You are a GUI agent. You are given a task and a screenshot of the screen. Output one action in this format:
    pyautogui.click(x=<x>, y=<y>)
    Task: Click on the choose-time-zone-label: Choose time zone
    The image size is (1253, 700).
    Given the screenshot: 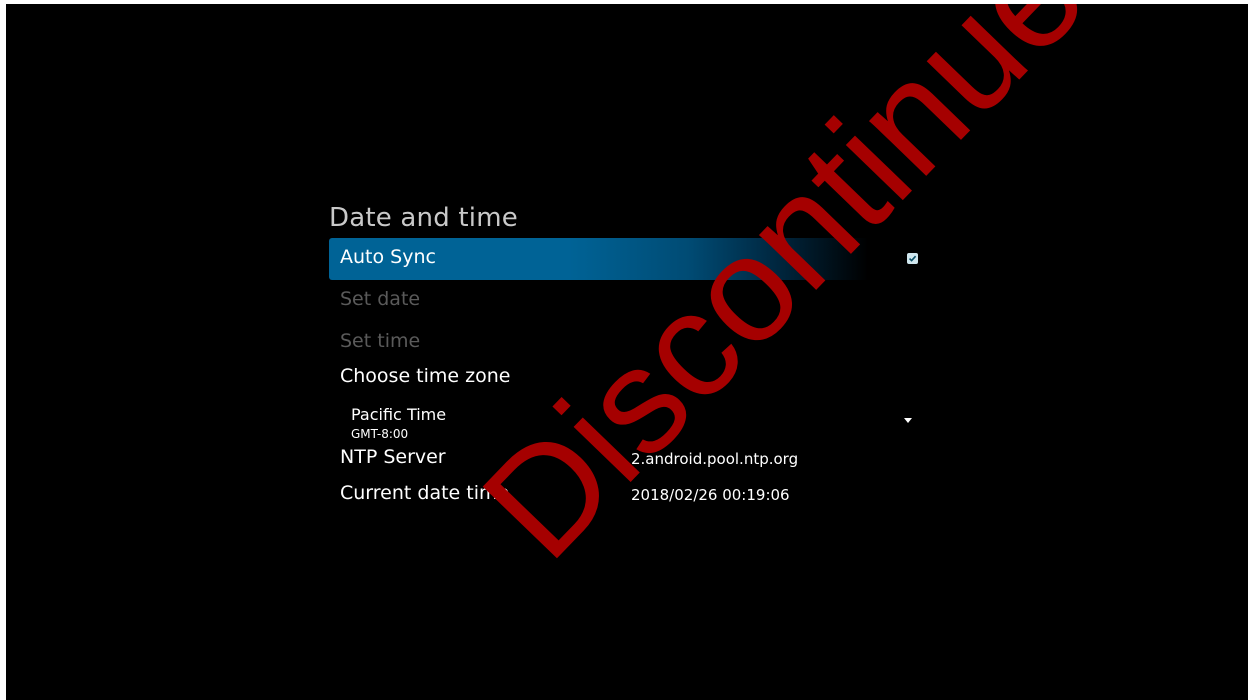 What is the action you would take?
    pyautogui.click(x=425, y=376)
    